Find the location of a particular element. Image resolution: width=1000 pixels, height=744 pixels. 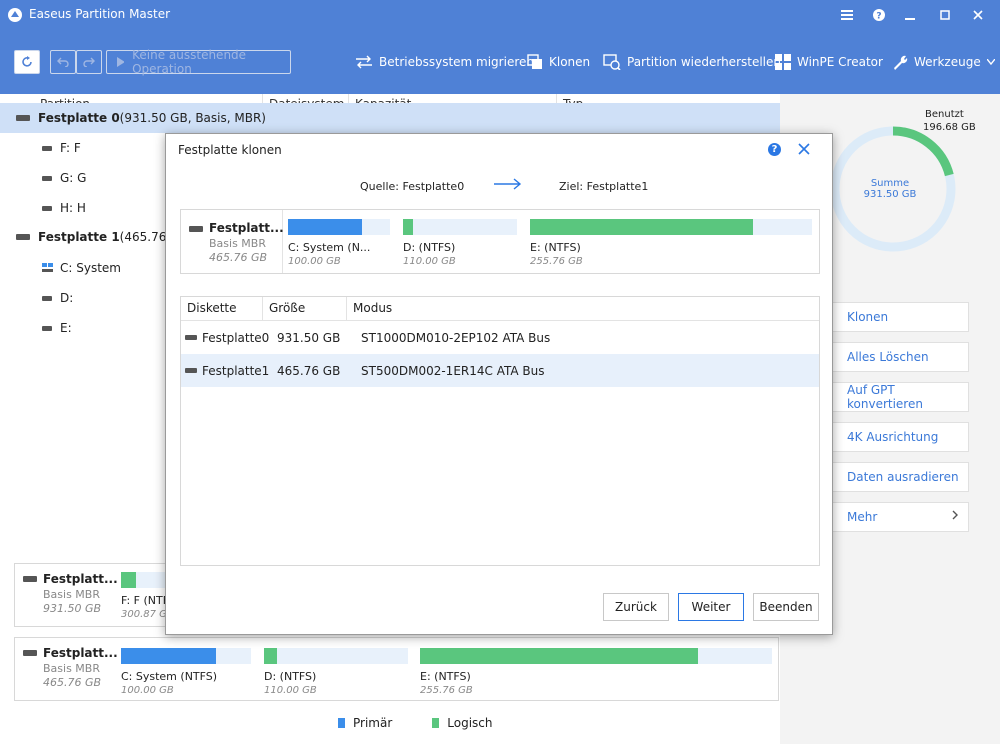

table-row-disk0: Festplatte 0 (931.50 GB, Basis, MBR) is located at coordinates (390, 118).